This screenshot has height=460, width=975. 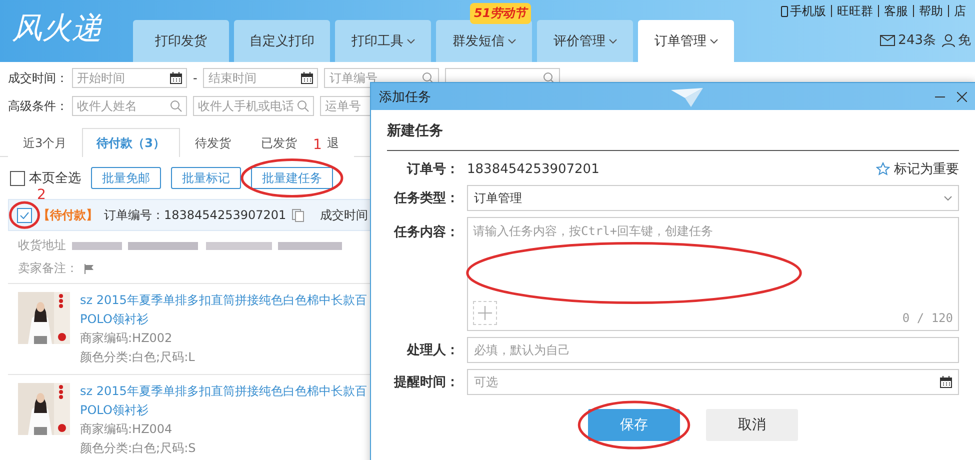 What do you see at coordinates (927, 318) in the screenshot?
I see `char-counter: 0 / 120` at bounding box center [927, 318].